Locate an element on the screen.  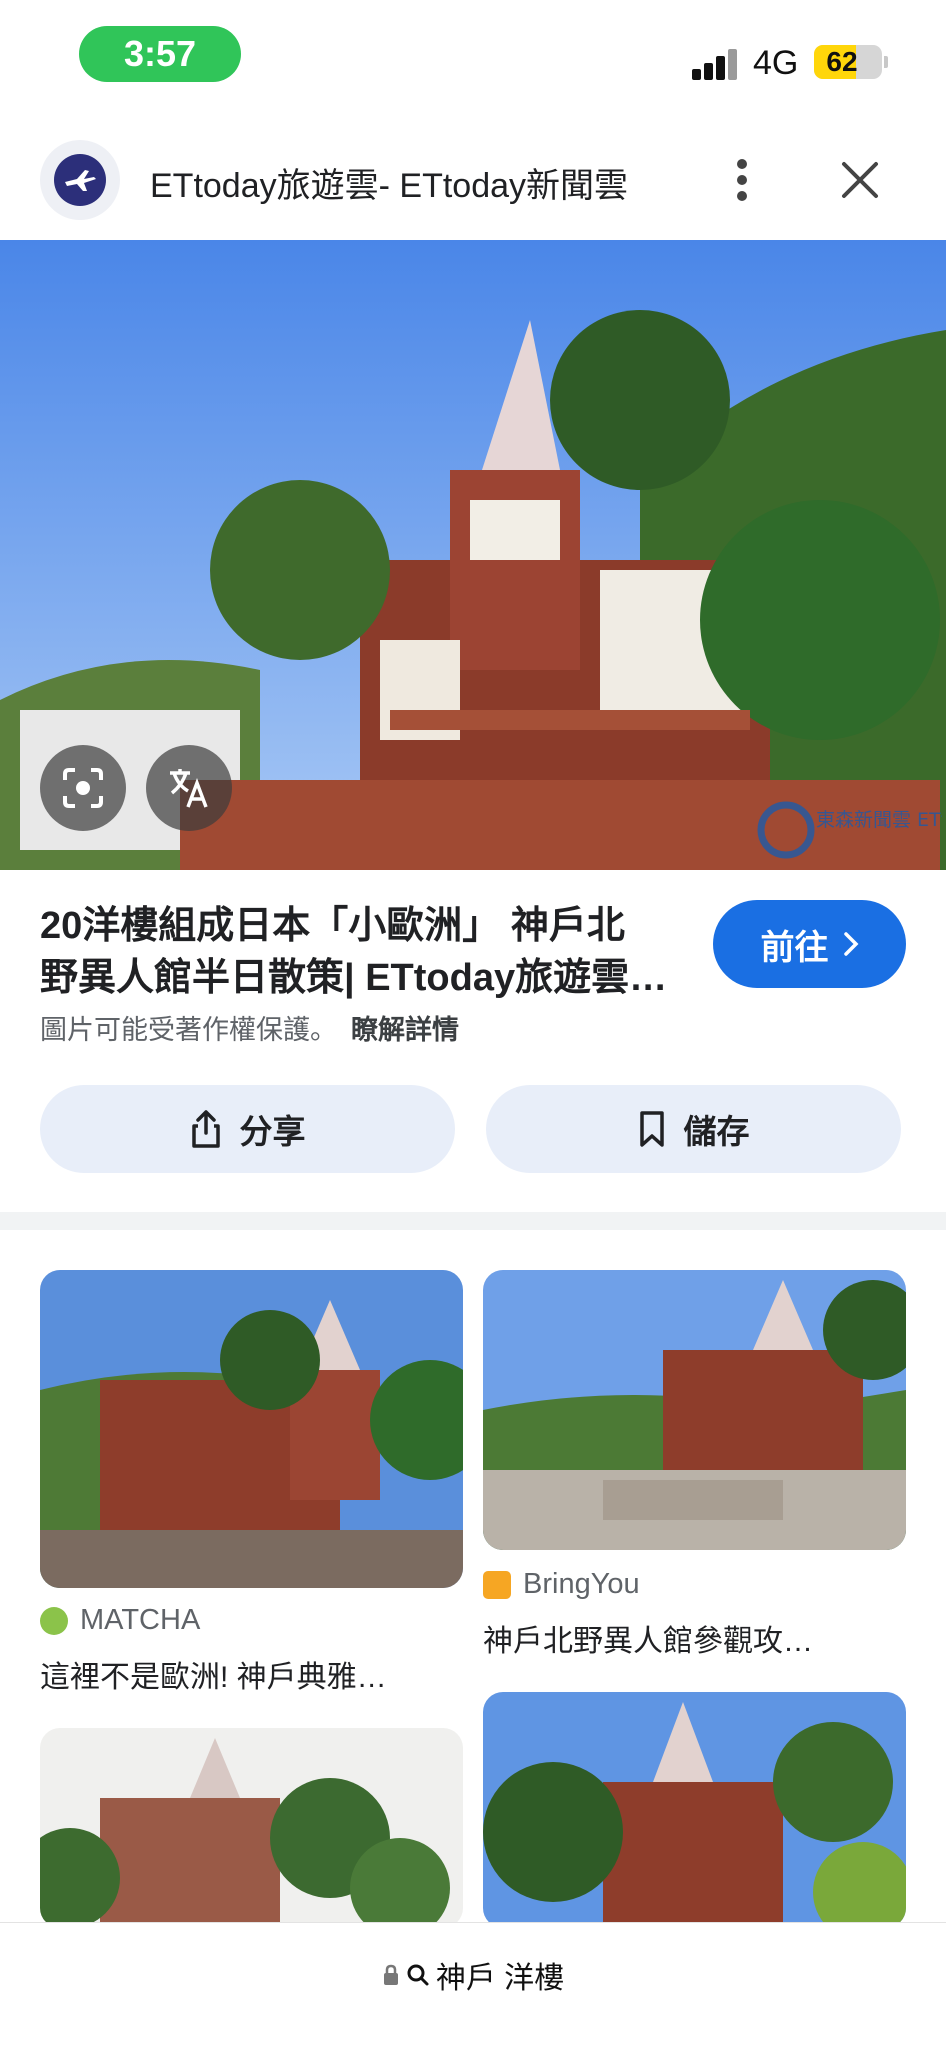
related-source-2: BringYou is located at coordinates (561, 1584).